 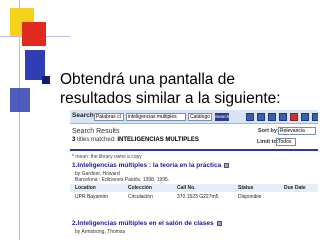 I want to click on col-due-date: Due Date, so click(x=295, y=188).